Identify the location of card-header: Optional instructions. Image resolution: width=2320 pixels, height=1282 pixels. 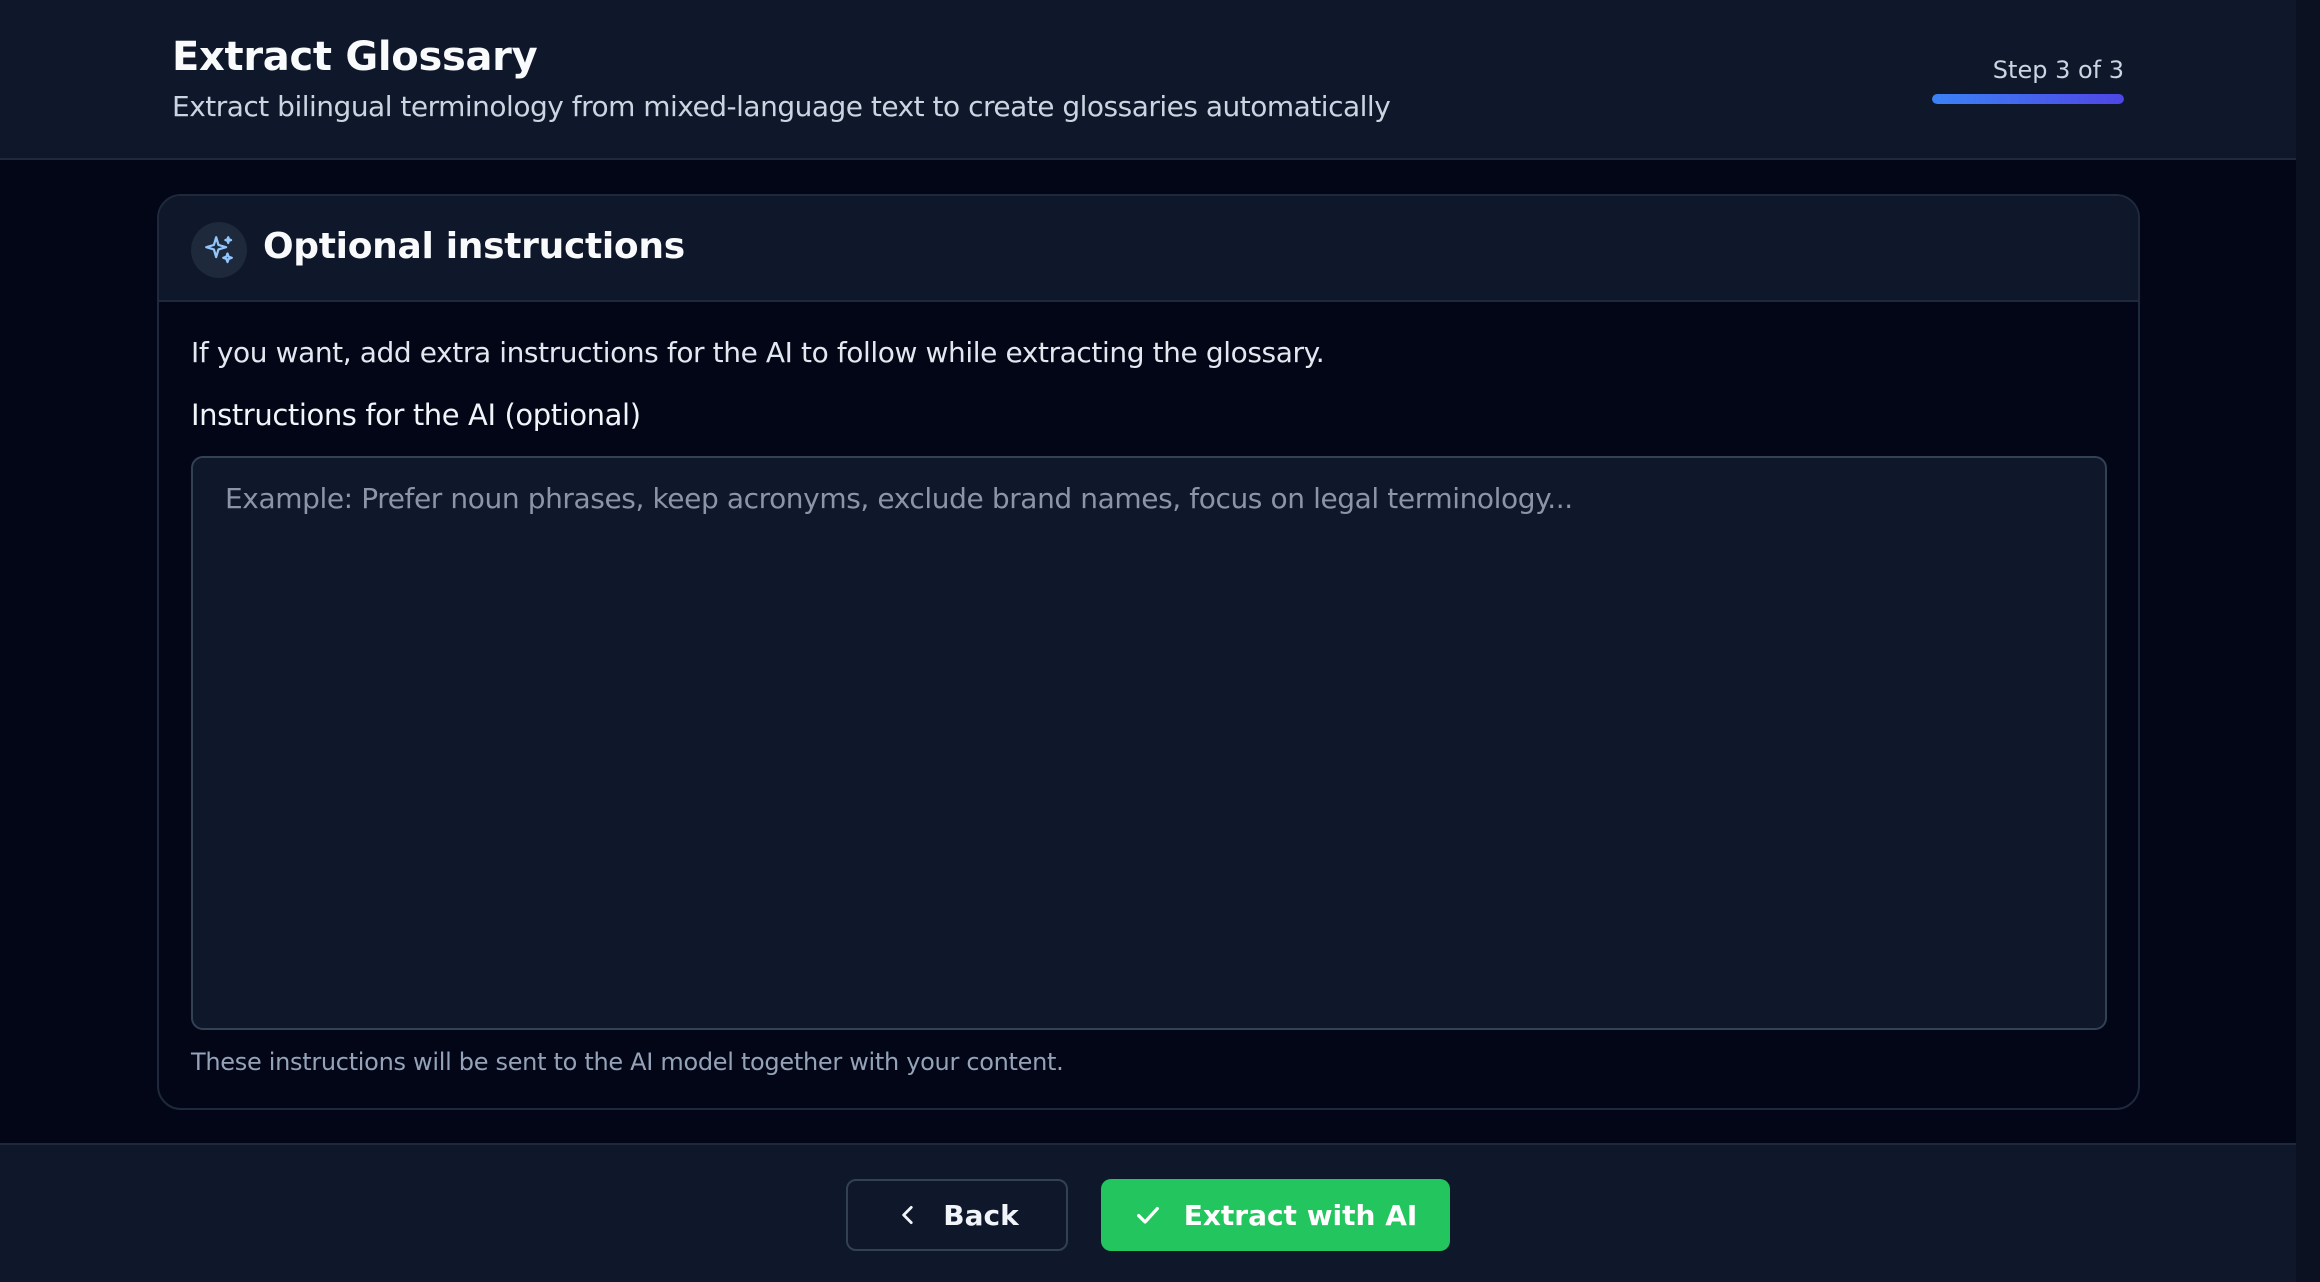
(1148, 249).